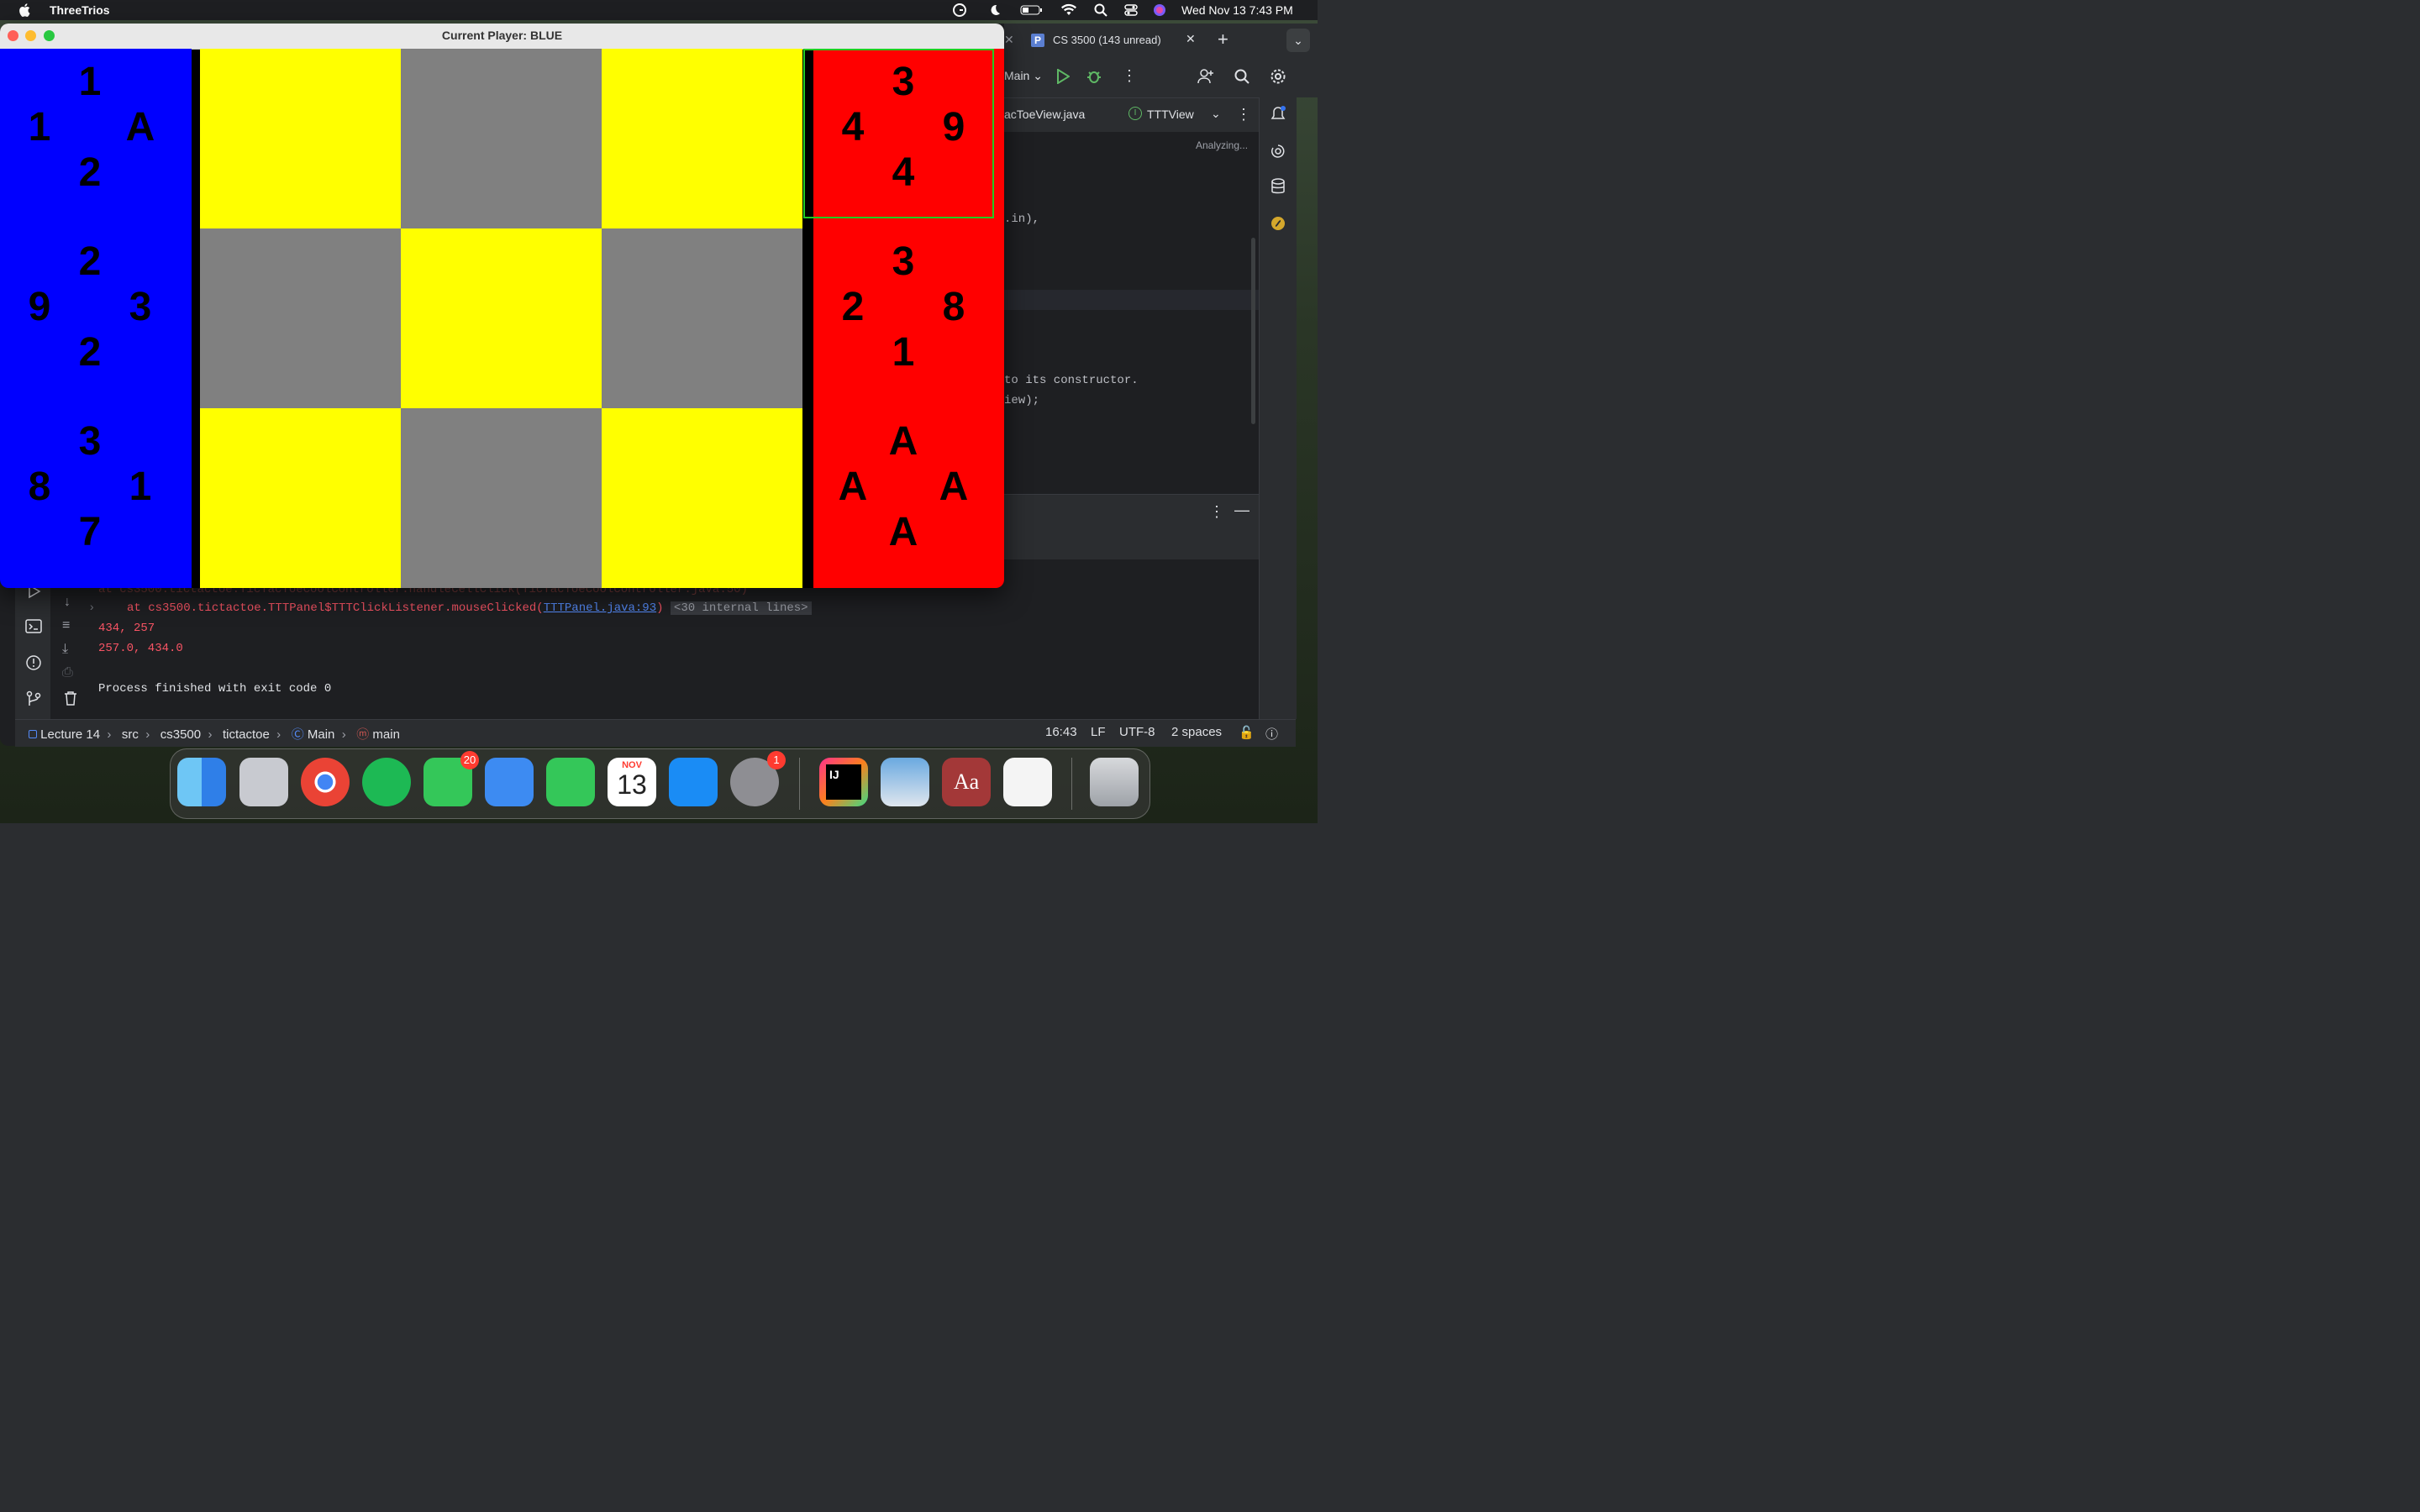 This screenshot has height=1512, width=2420. What do you see at coordinates (127, 628) in the screenshot?
I see `console-output-line: 434, 257` at bounding box center [127, 628].